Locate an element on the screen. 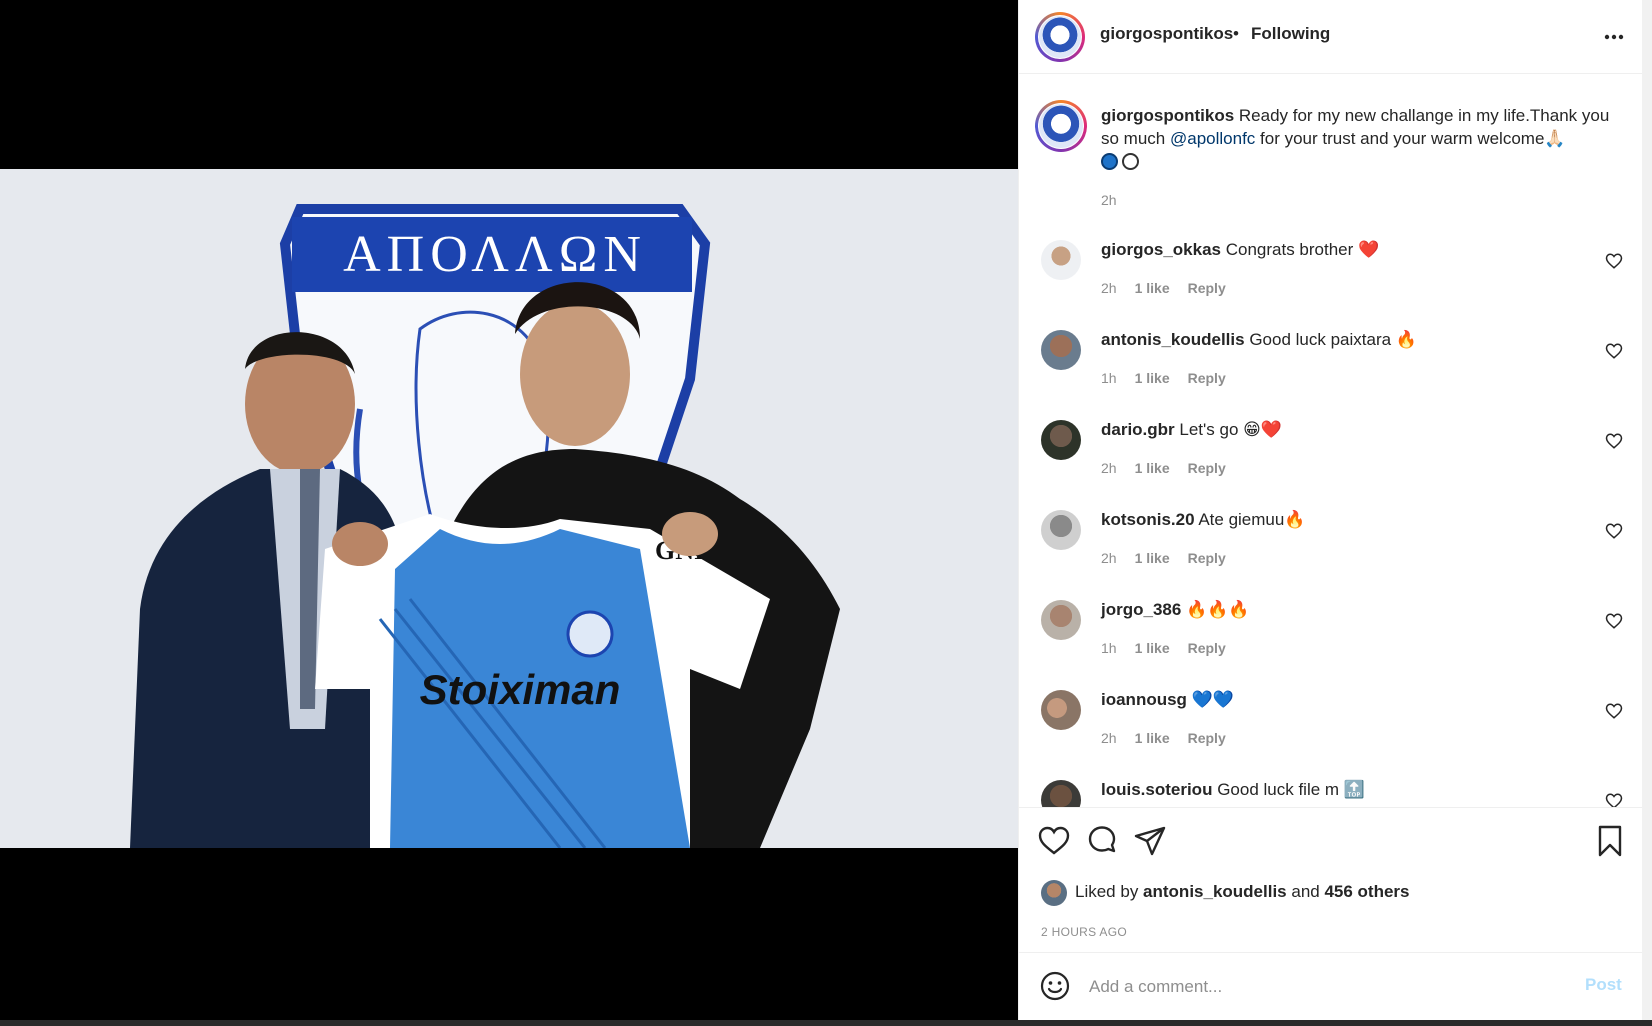  comment-text: kotsonis.20 Ate giemuu🔥 is located at coordinates (1203, 520).